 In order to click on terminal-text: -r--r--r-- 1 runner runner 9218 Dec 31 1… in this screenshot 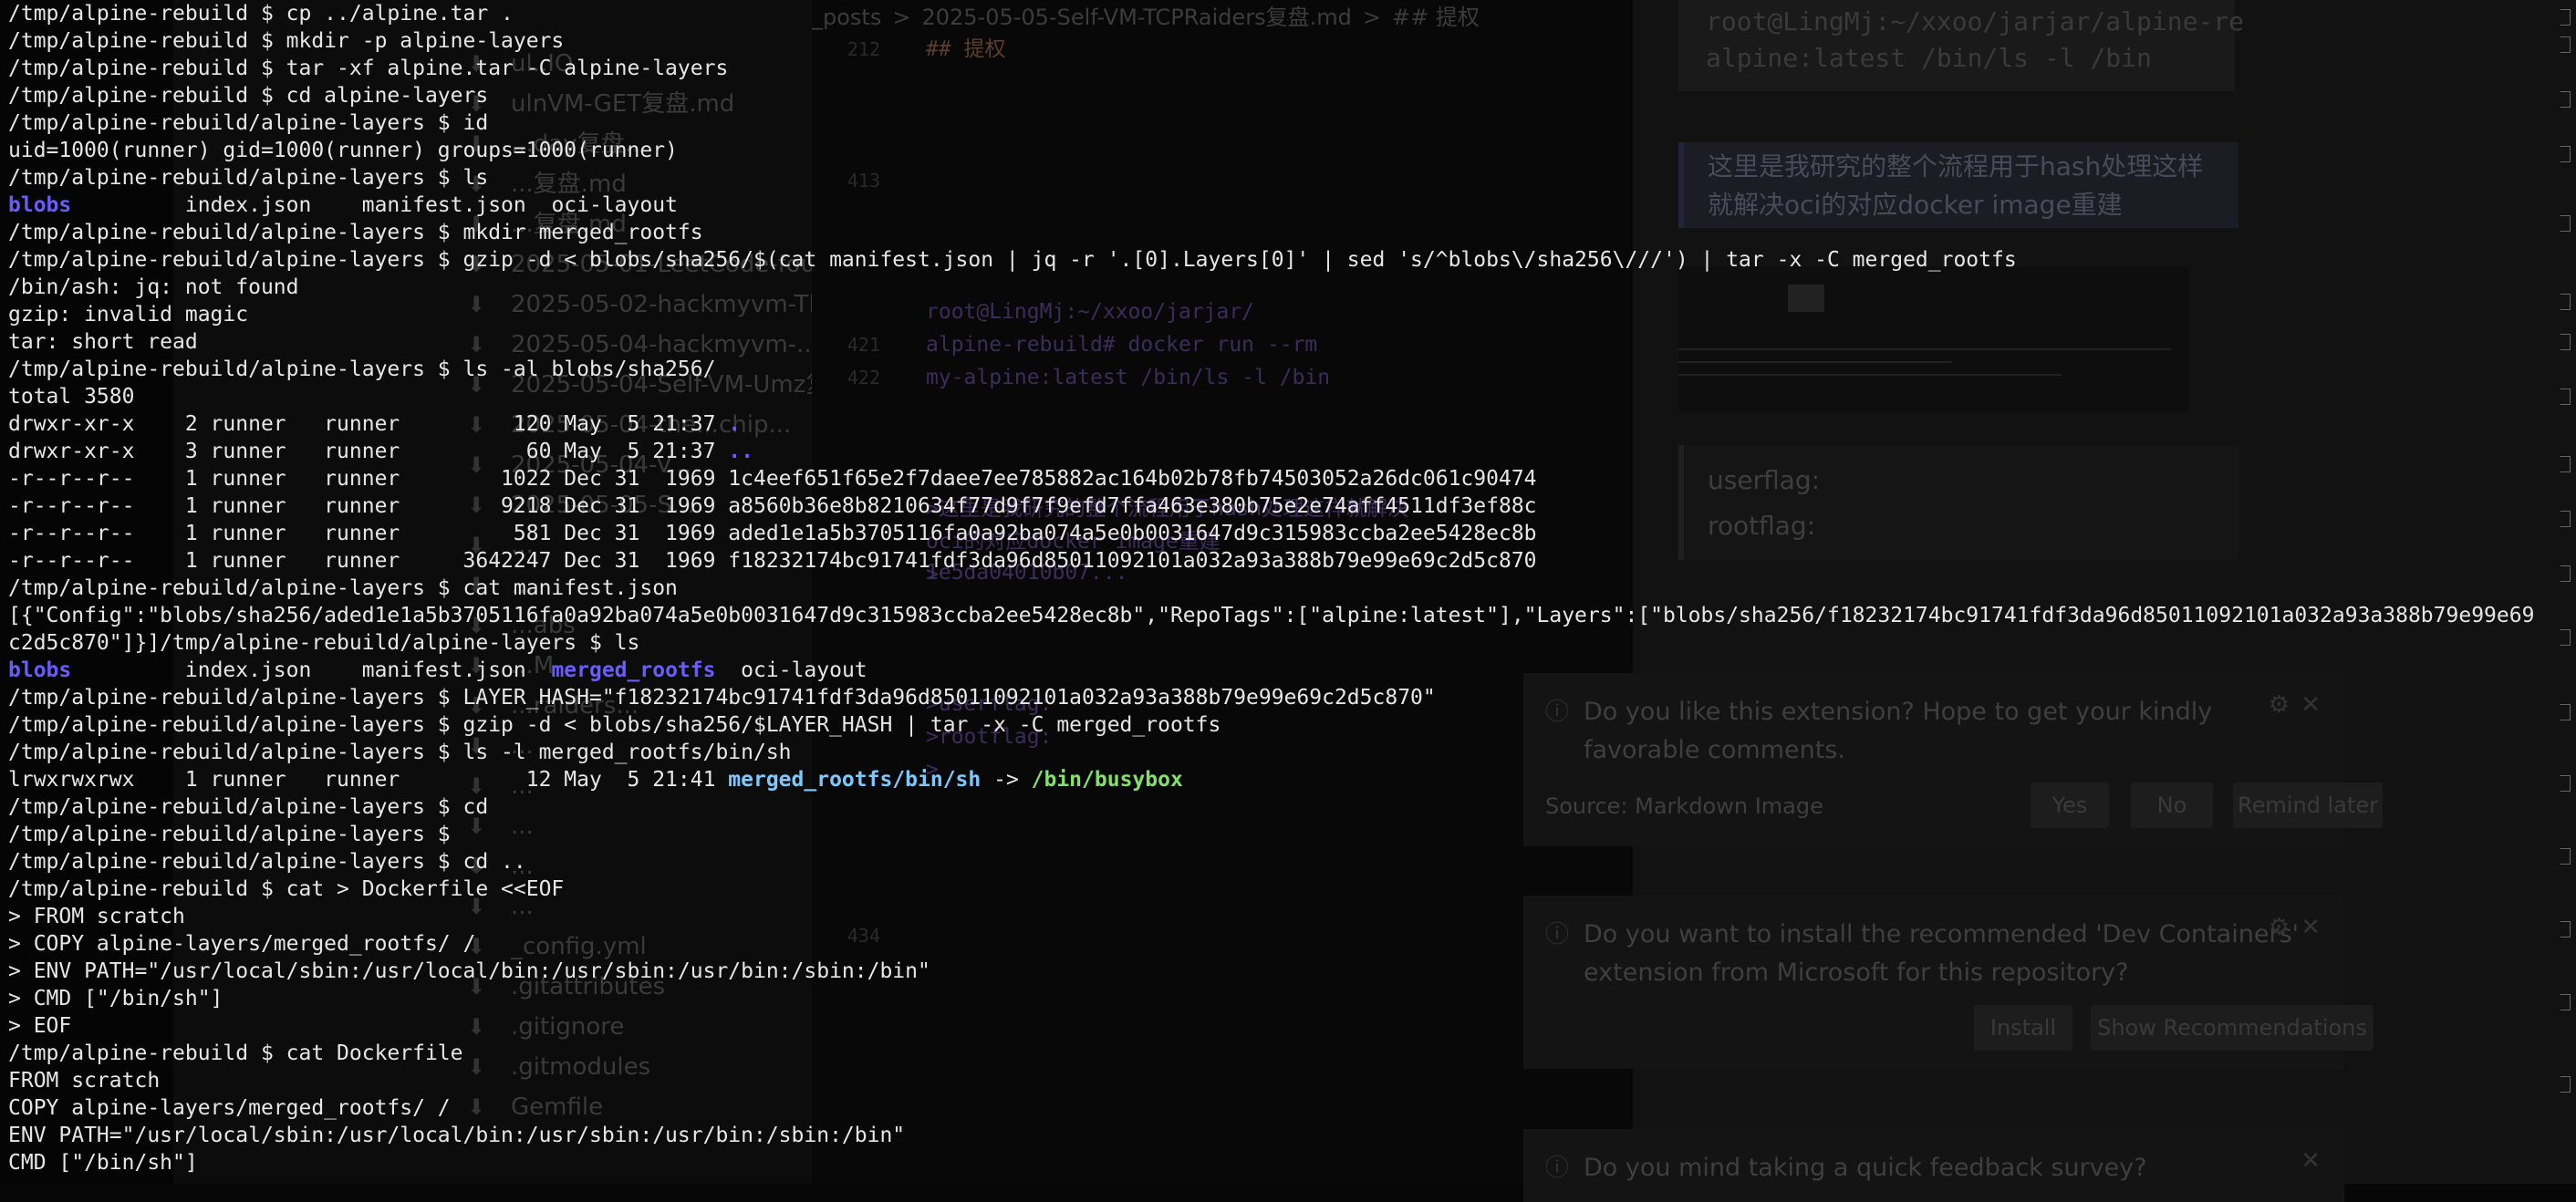, I will do `click(772, 506)`.